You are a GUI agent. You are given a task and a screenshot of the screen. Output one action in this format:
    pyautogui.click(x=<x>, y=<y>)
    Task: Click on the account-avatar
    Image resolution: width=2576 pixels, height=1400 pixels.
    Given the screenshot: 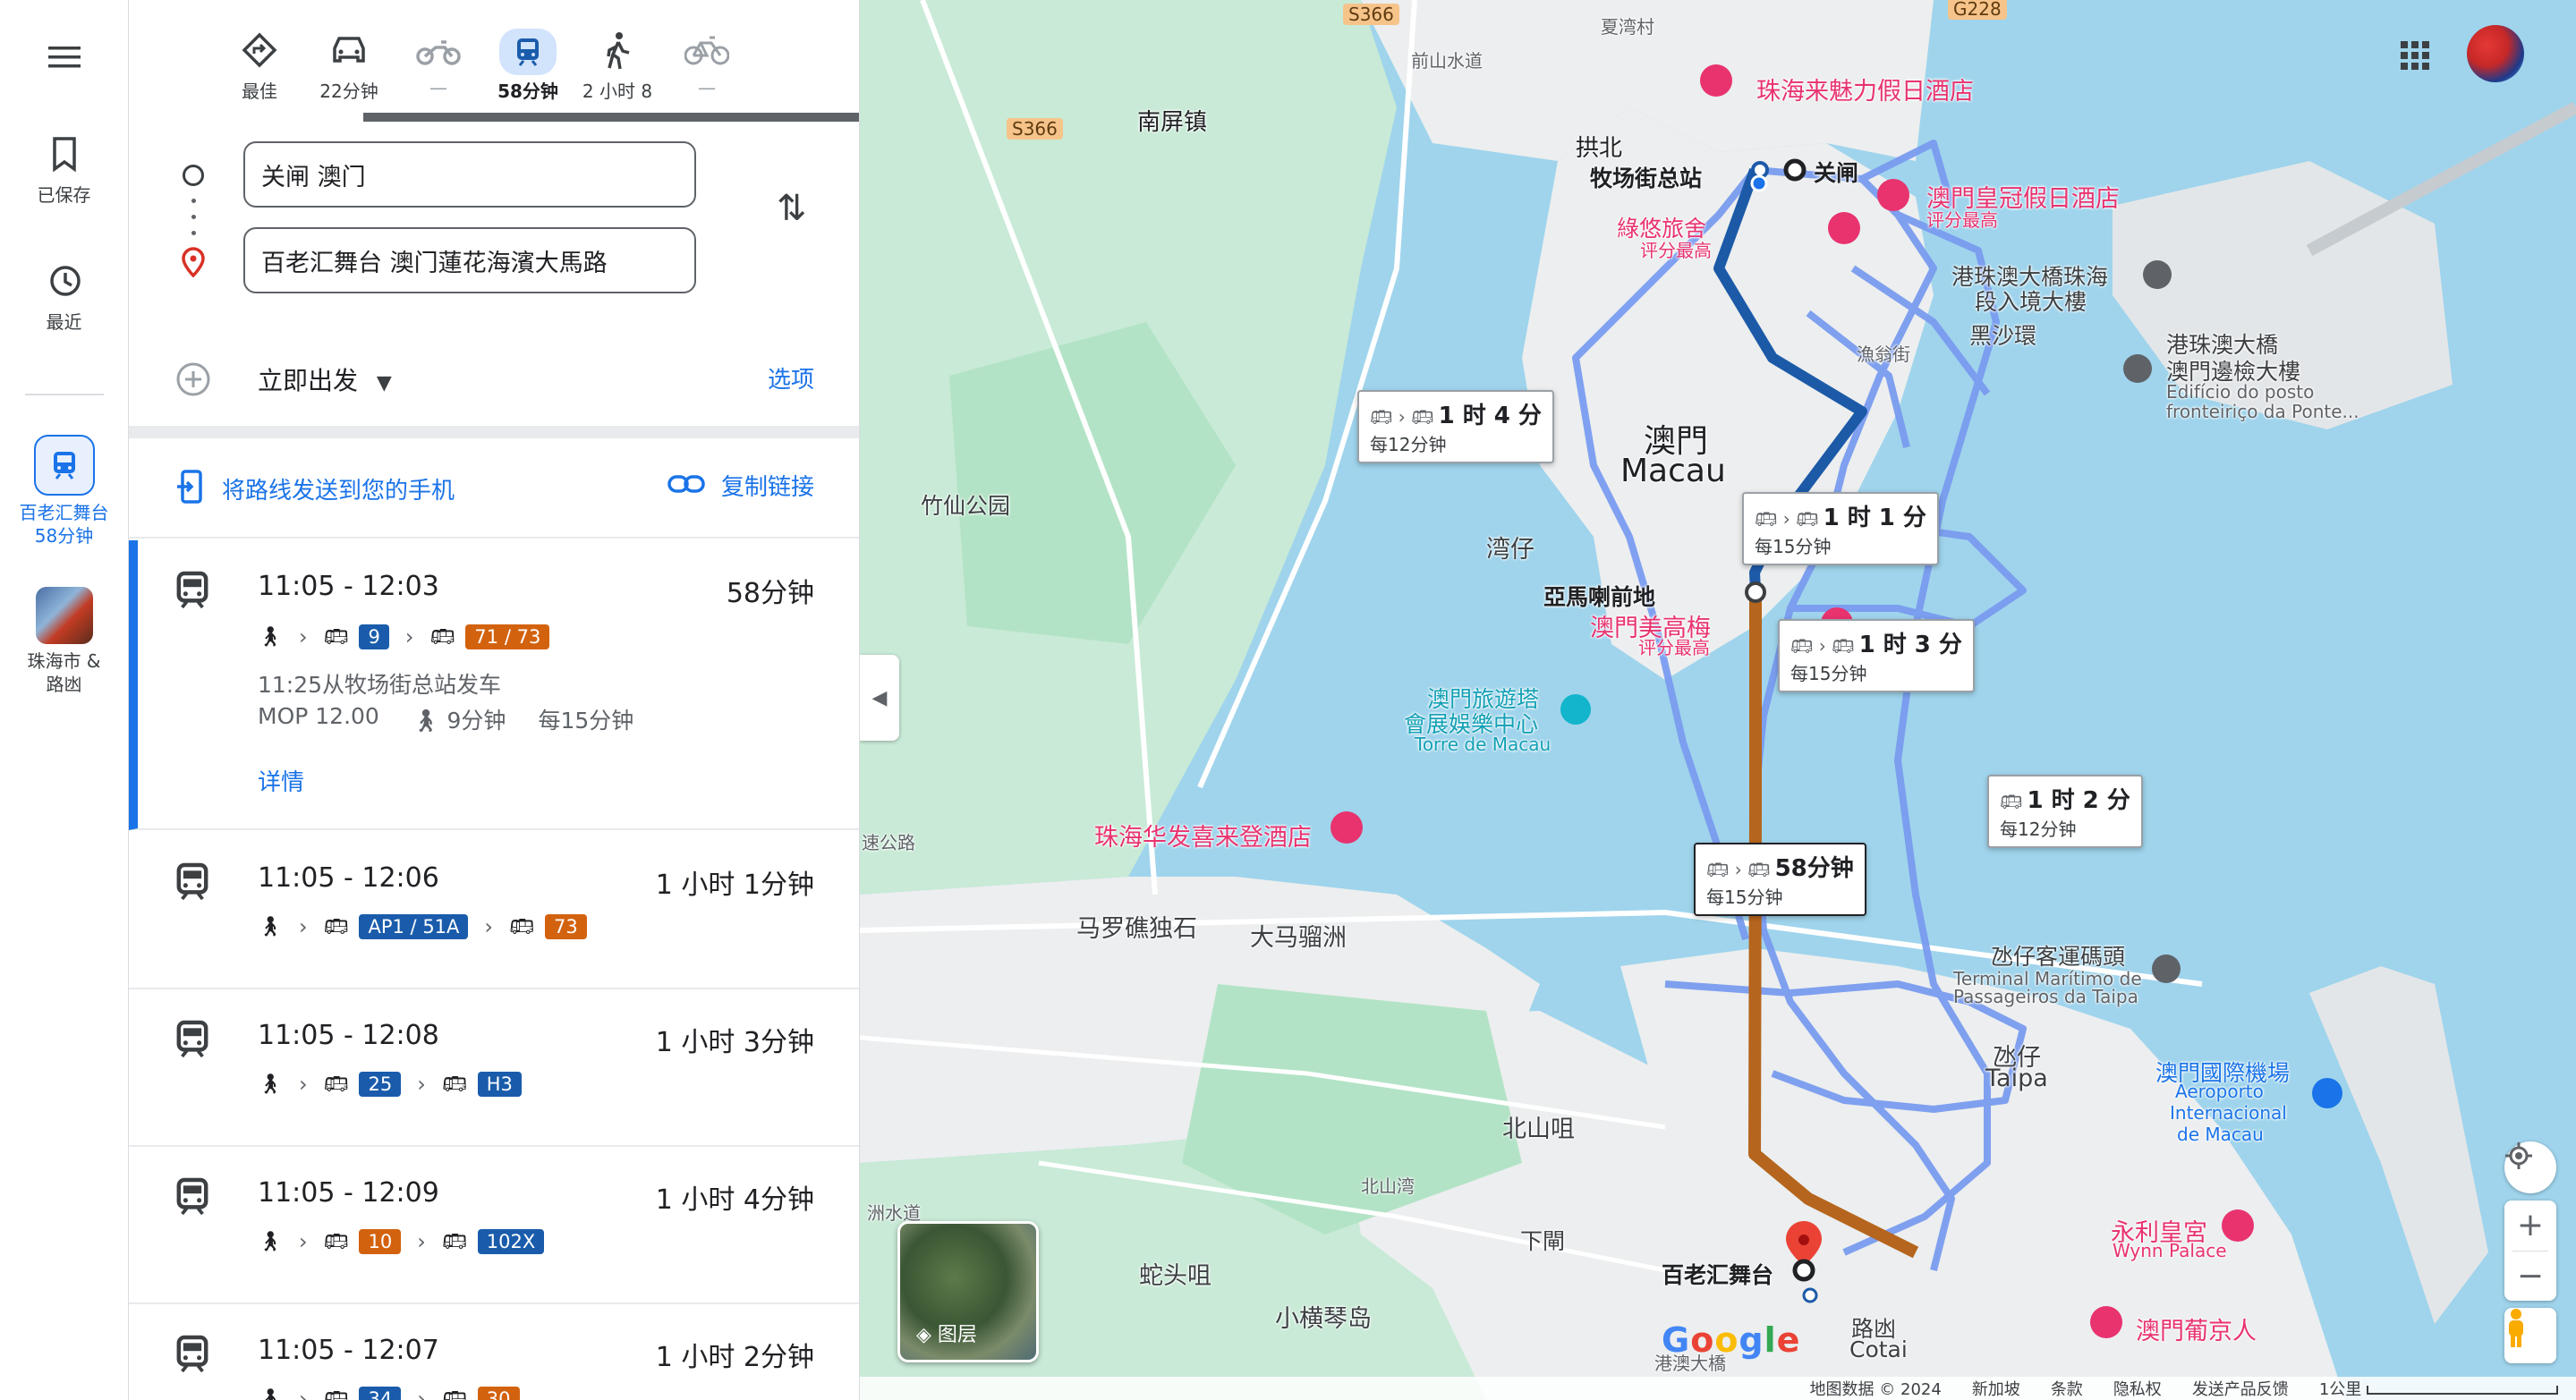 What is the action you would take?
    pyautogui.click(x=2495, y=53)
    